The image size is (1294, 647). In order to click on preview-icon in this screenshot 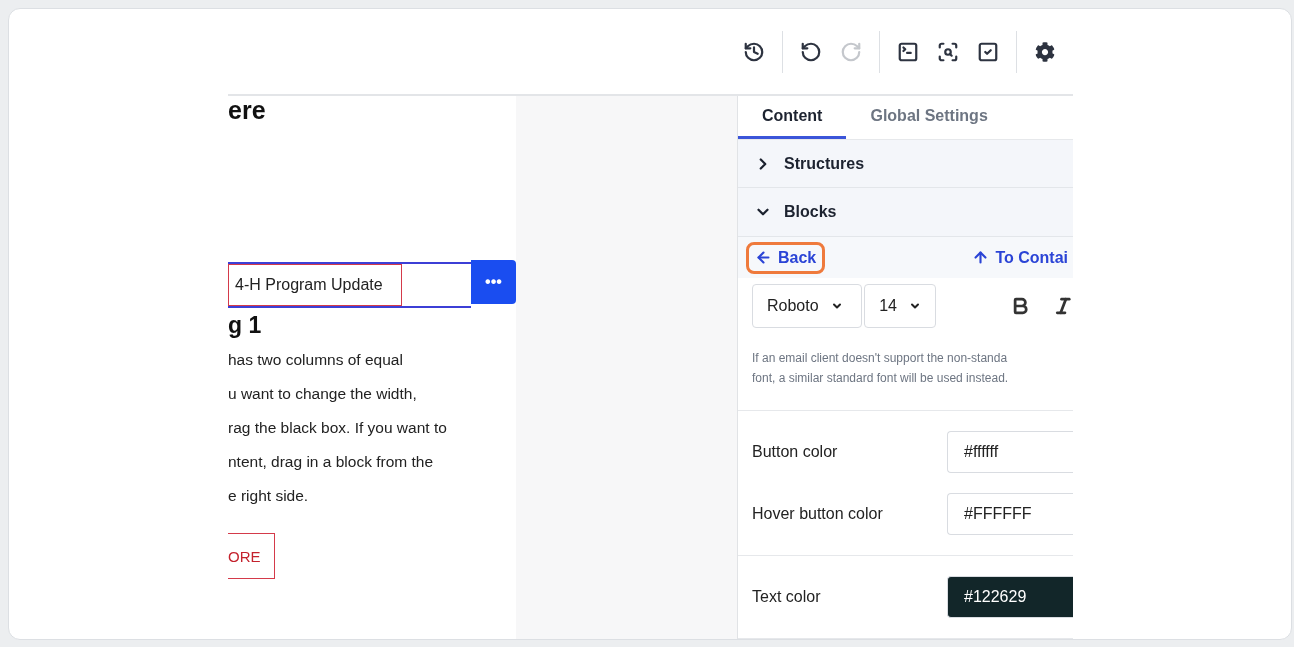, I will do `click(948, 51)`.